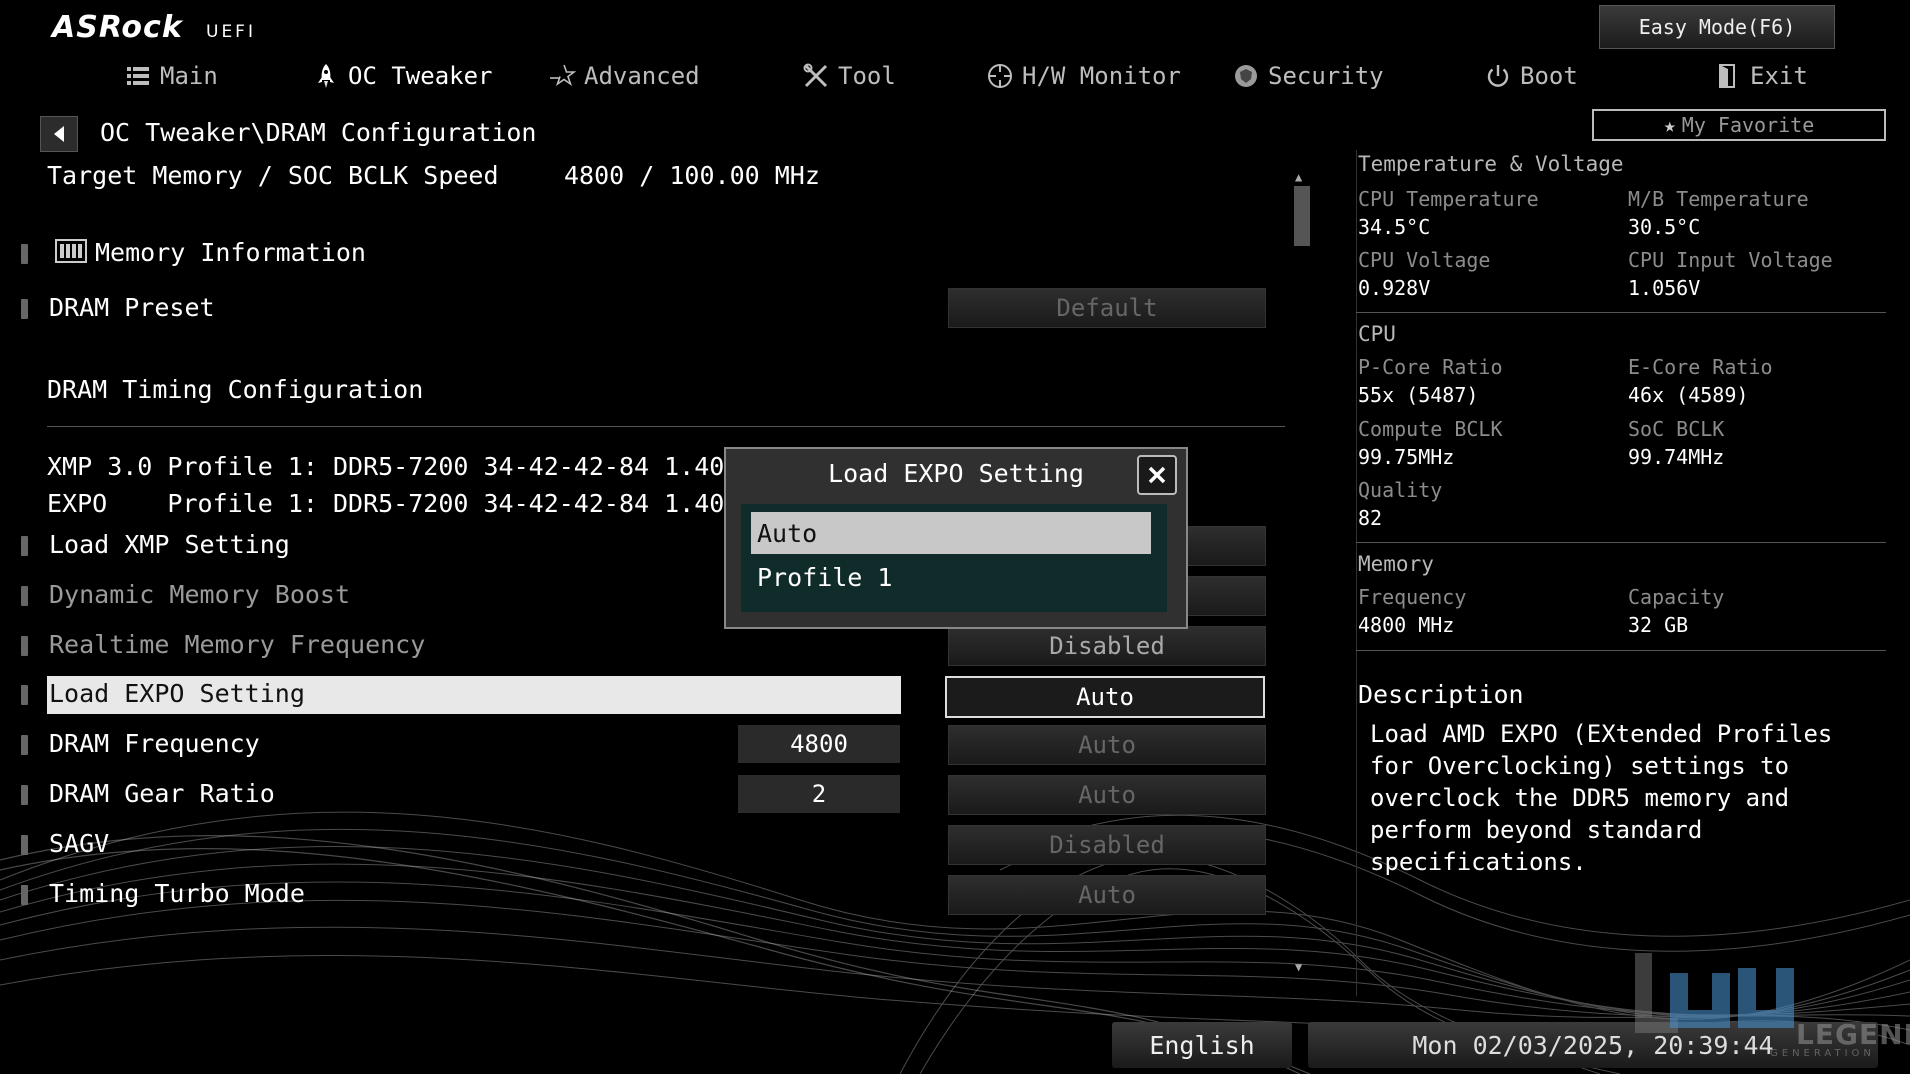 The width and height of the screenshot is (1910, 1074). Describe the element at coordinates (1822, 1053) in the screenshot. I see `watermark-subtext: GENERATION` at that location.